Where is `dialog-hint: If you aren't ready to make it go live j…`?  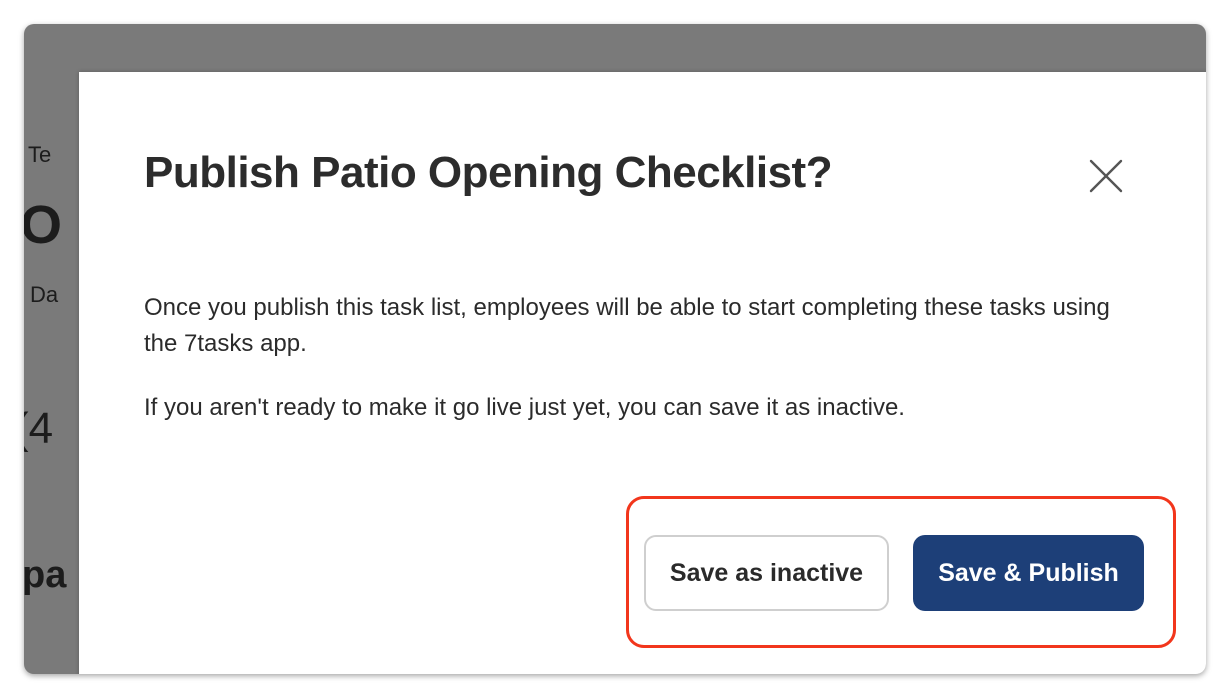
dialog-hint: If you aren't ready to make it go live j… is located at coordinates (524, 407).